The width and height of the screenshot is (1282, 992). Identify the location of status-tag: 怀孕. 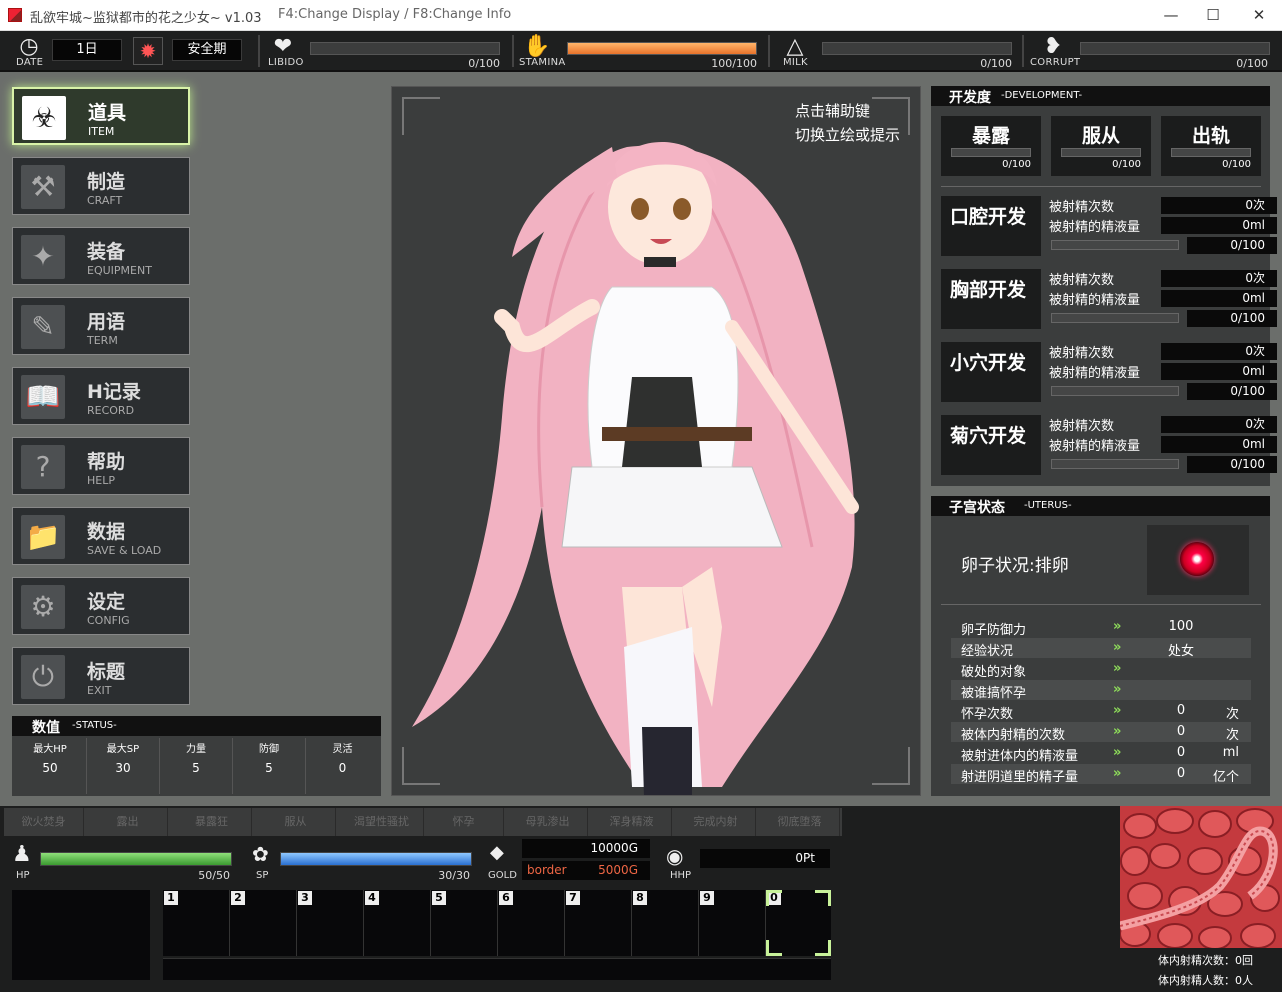
(464, 822).